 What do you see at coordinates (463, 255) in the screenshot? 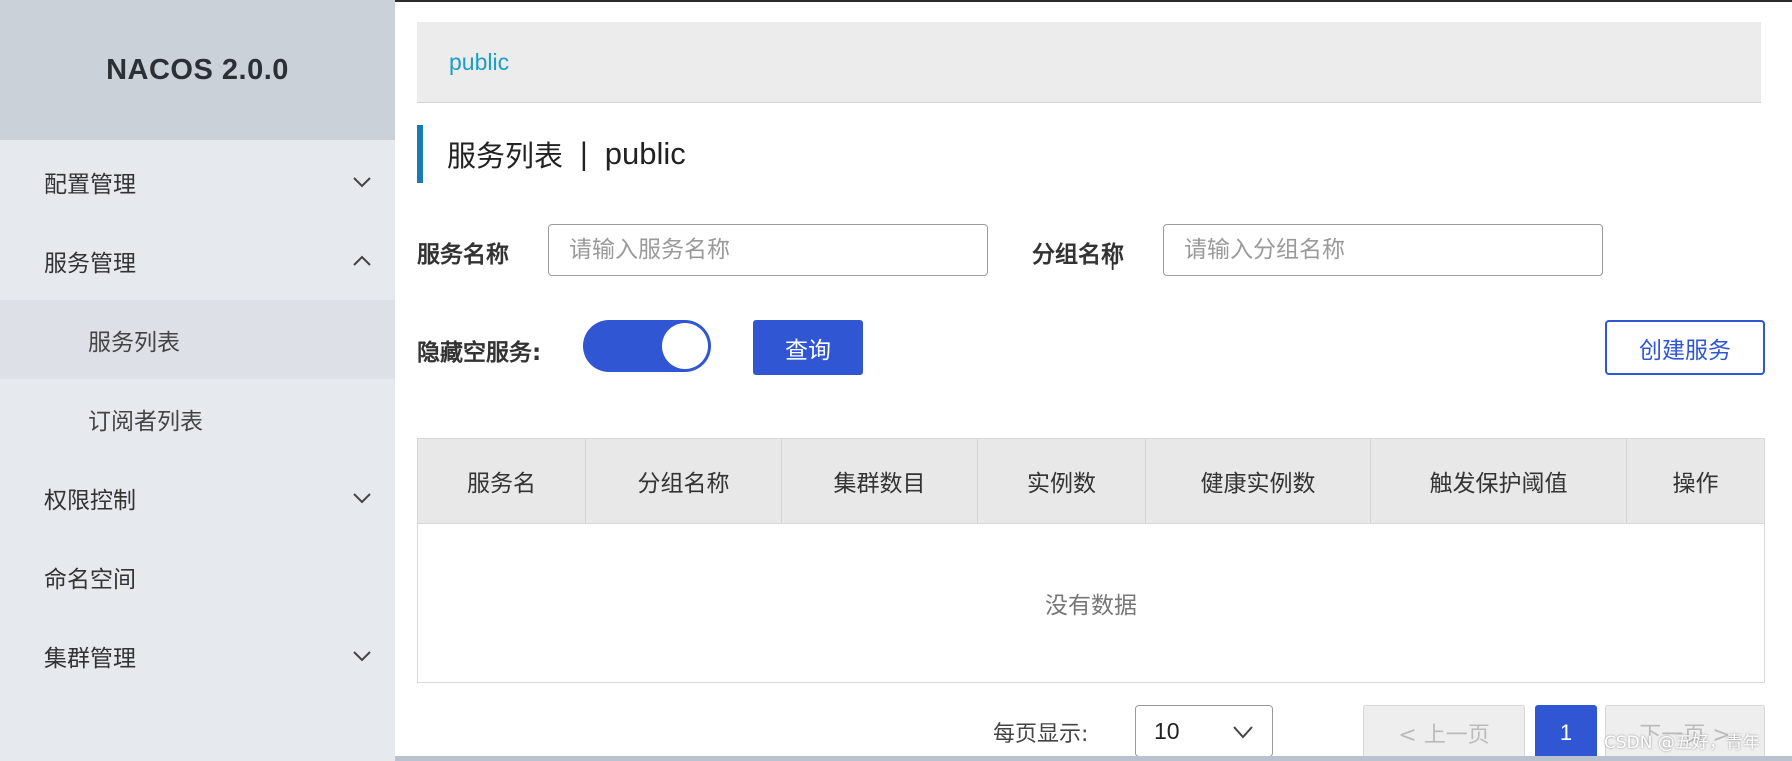
I see `service-name-label: 服务名称` at bounding box center [463, 255].